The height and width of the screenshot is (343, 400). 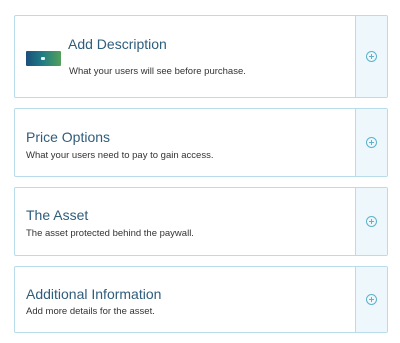 I want to click on section-title: Additional Information, so click(x=94, y=294).